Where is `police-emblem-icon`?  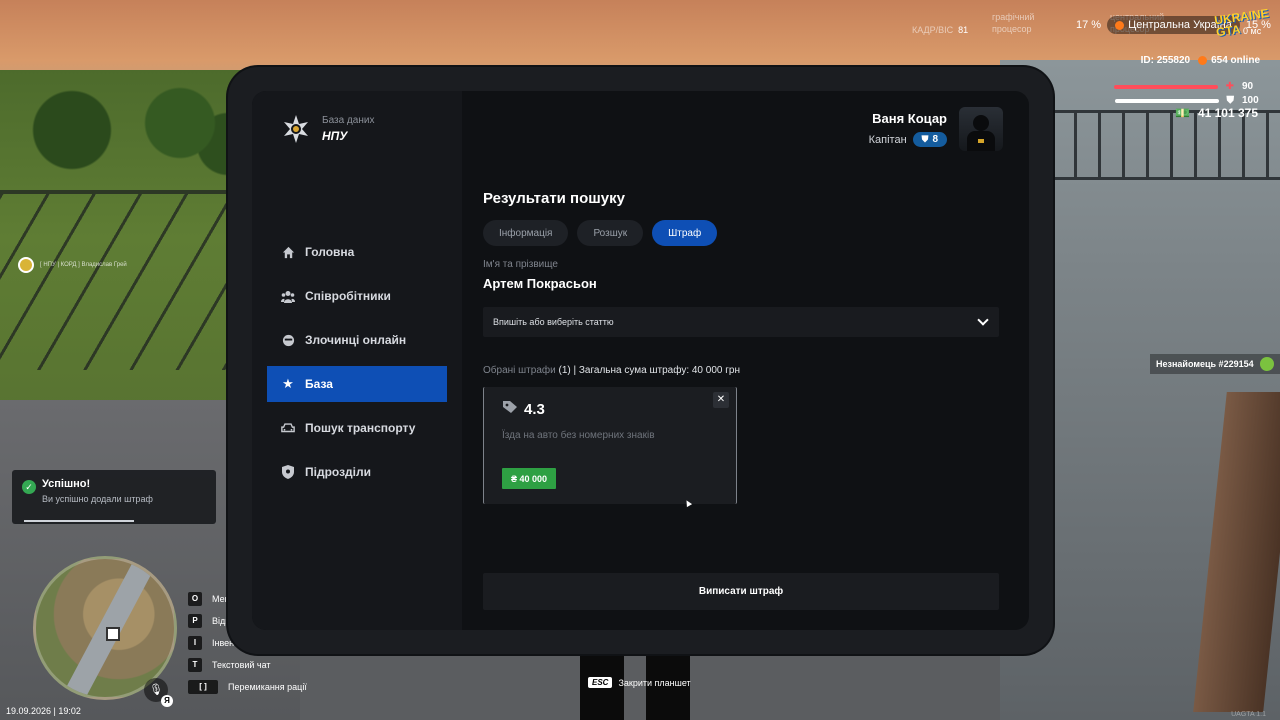 police-emblem-icon is located at coordinates (296, 129).